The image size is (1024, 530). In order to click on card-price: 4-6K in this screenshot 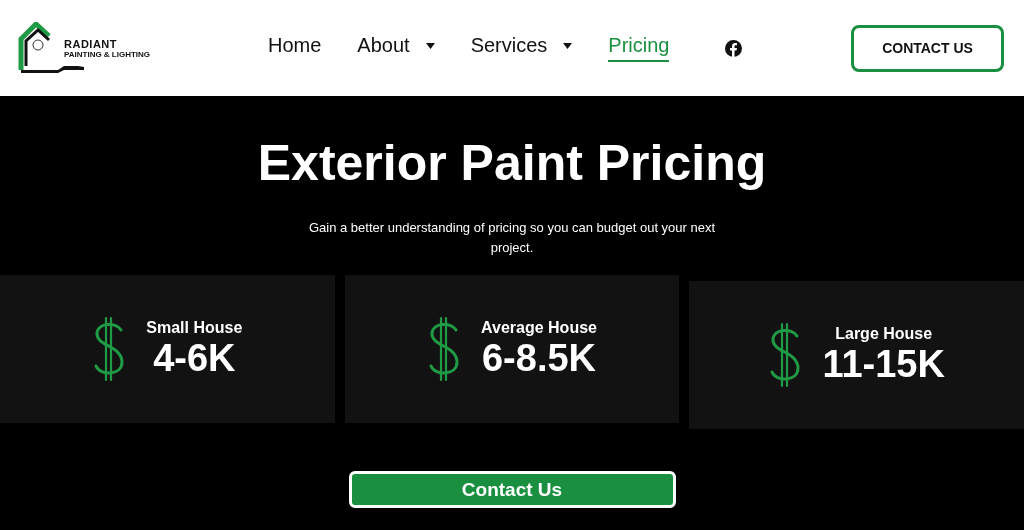, I will do `click(194, 358)`.